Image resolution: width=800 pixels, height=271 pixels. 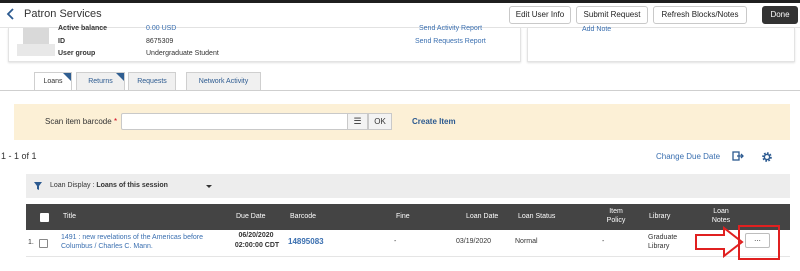 I want to click on refresh-blocks-notes-button: Refresh Blocks/Notes, so click(x=700, y=15).